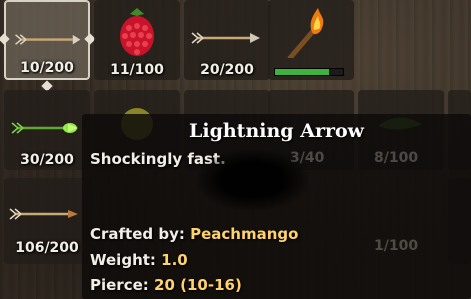  I want to click on crafted-by-label: Crafted by:, so click(137, 234).